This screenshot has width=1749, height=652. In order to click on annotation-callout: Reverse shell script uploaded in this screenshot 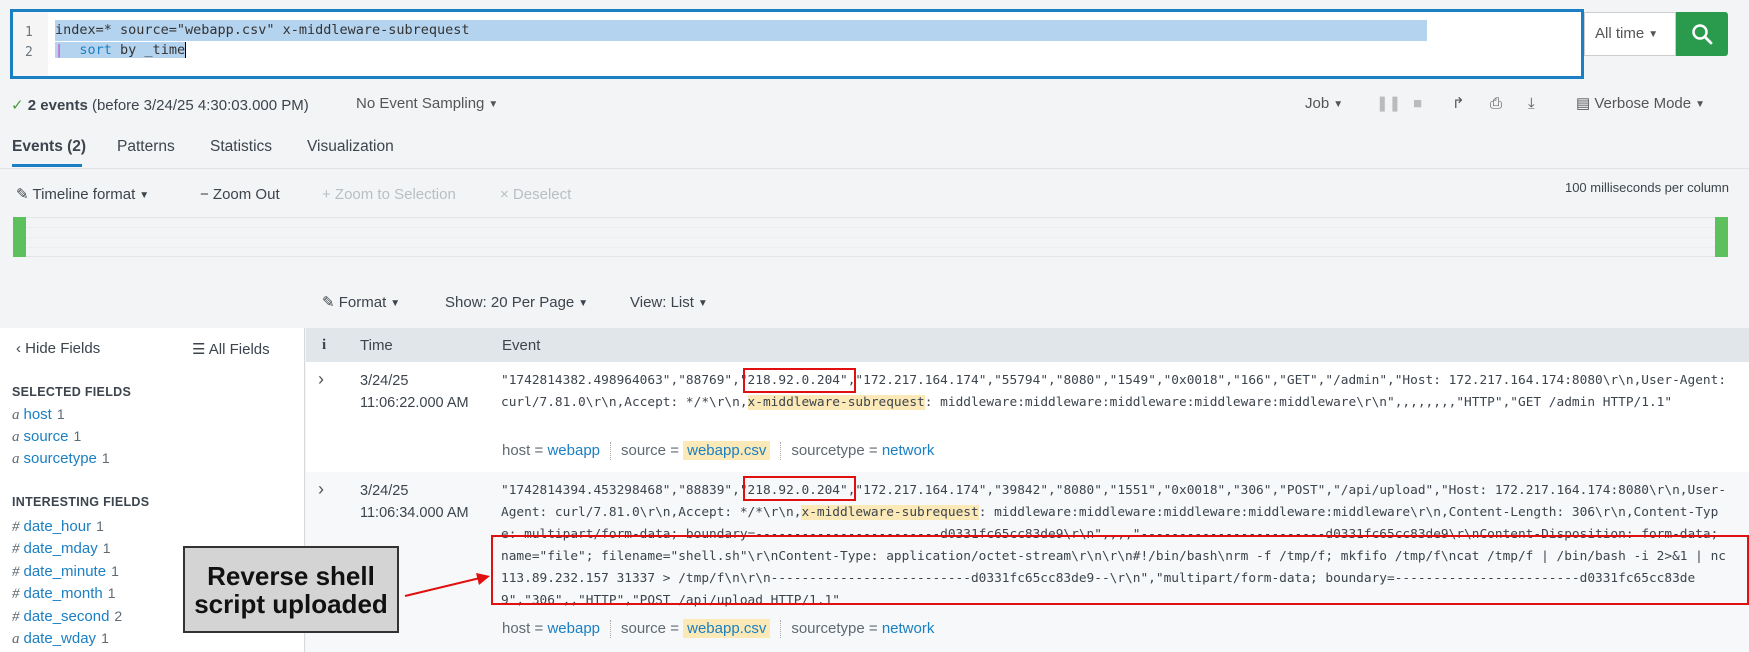, I will do `click(291, 589)`.